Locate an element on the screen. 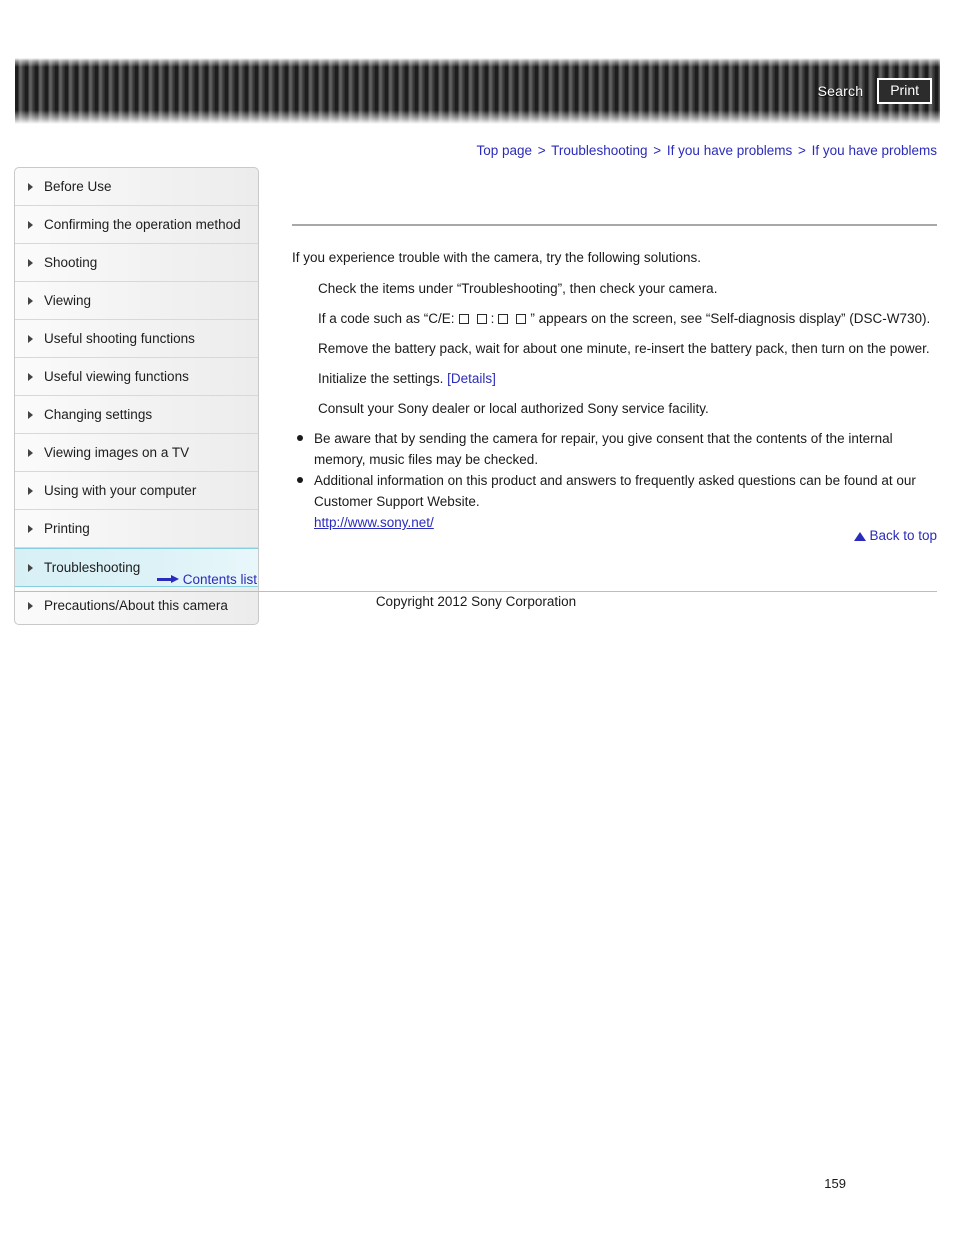 The height and width of the screenshot is (1235, 954). sidebar-item-label: Shooting is located at coordinates (71, 262).